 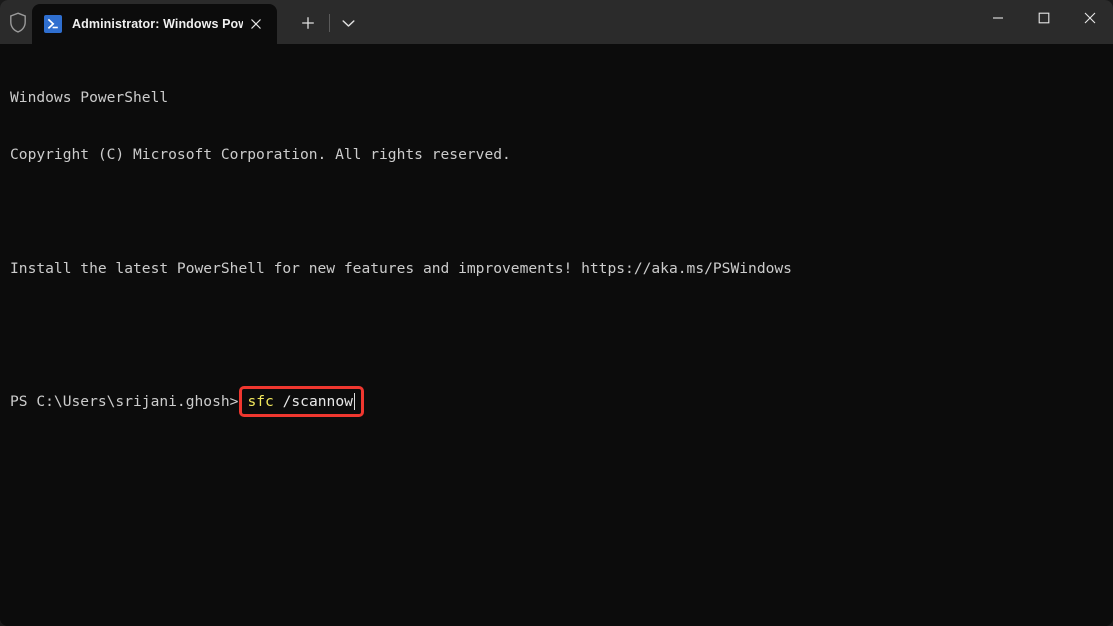 I want to click on text-cursor, so click(x=354, y=401).